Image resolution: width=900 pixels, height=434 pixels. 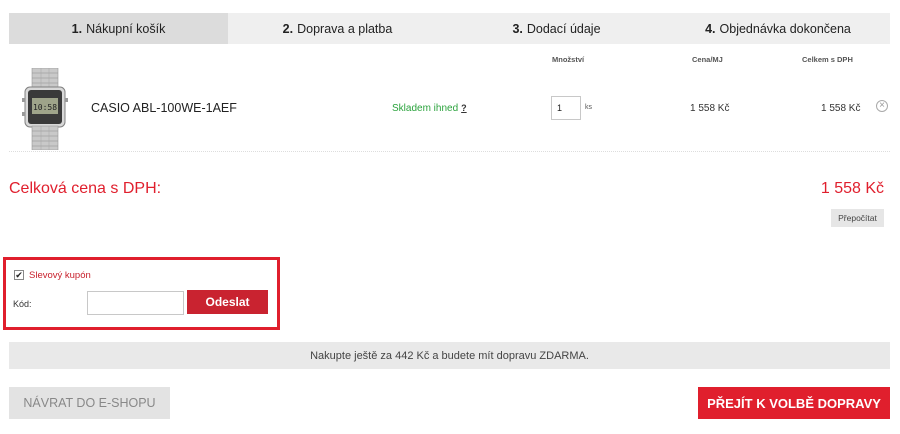 I want to click on step-label: Nákupní košík, so click(x=126, y=28).